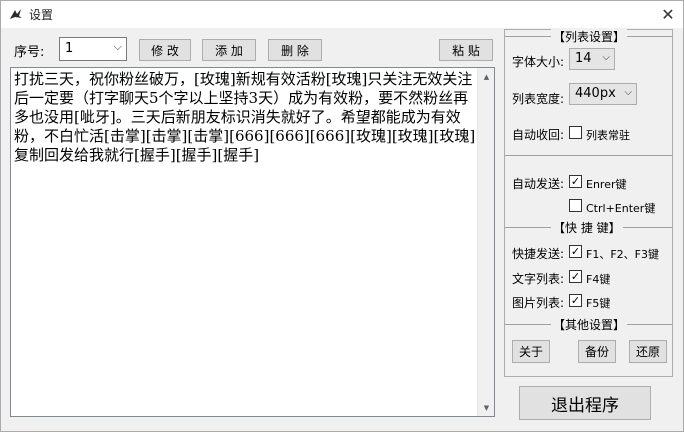 This screenshot has height=432, width=684. I want to click on title-bar: 设置 ✕, so click(342, 14).